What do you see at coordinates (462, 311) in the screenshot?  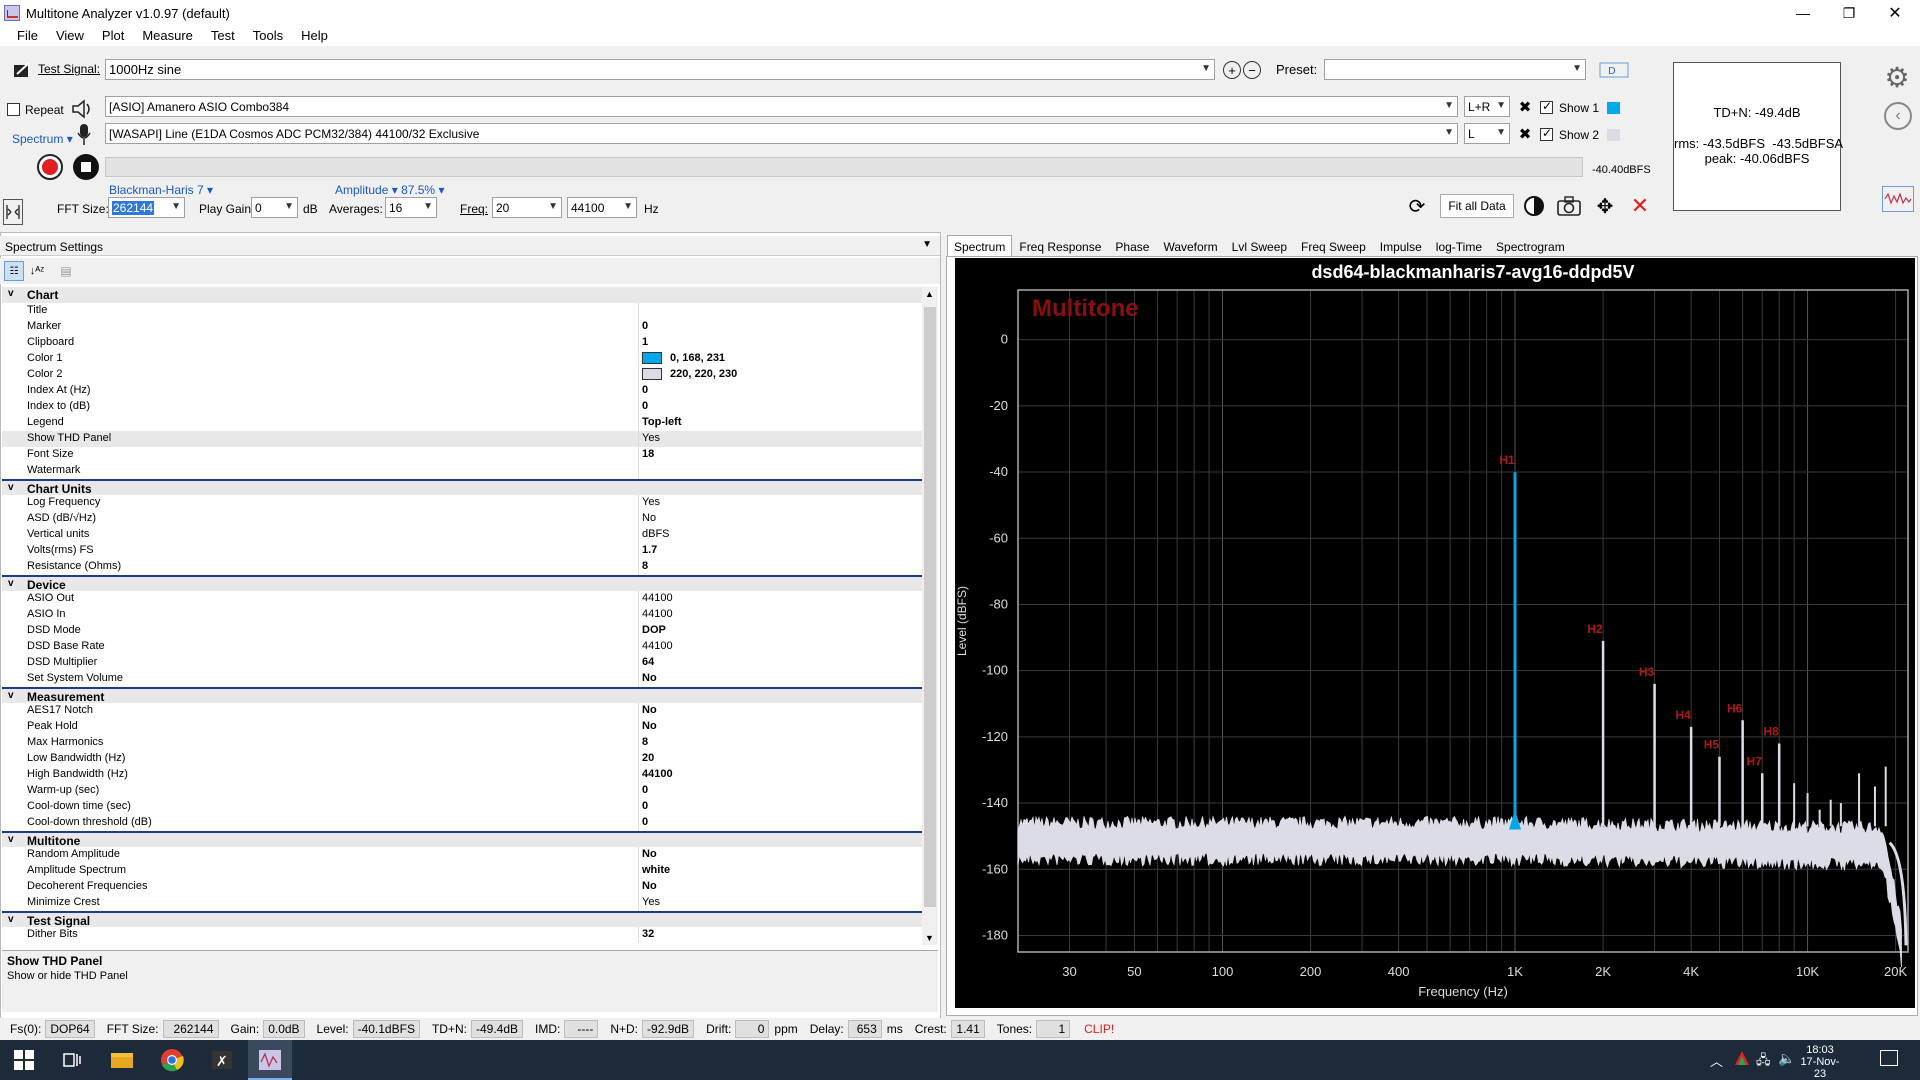 I see `property-row: Title` at bounding box center [462, 311].